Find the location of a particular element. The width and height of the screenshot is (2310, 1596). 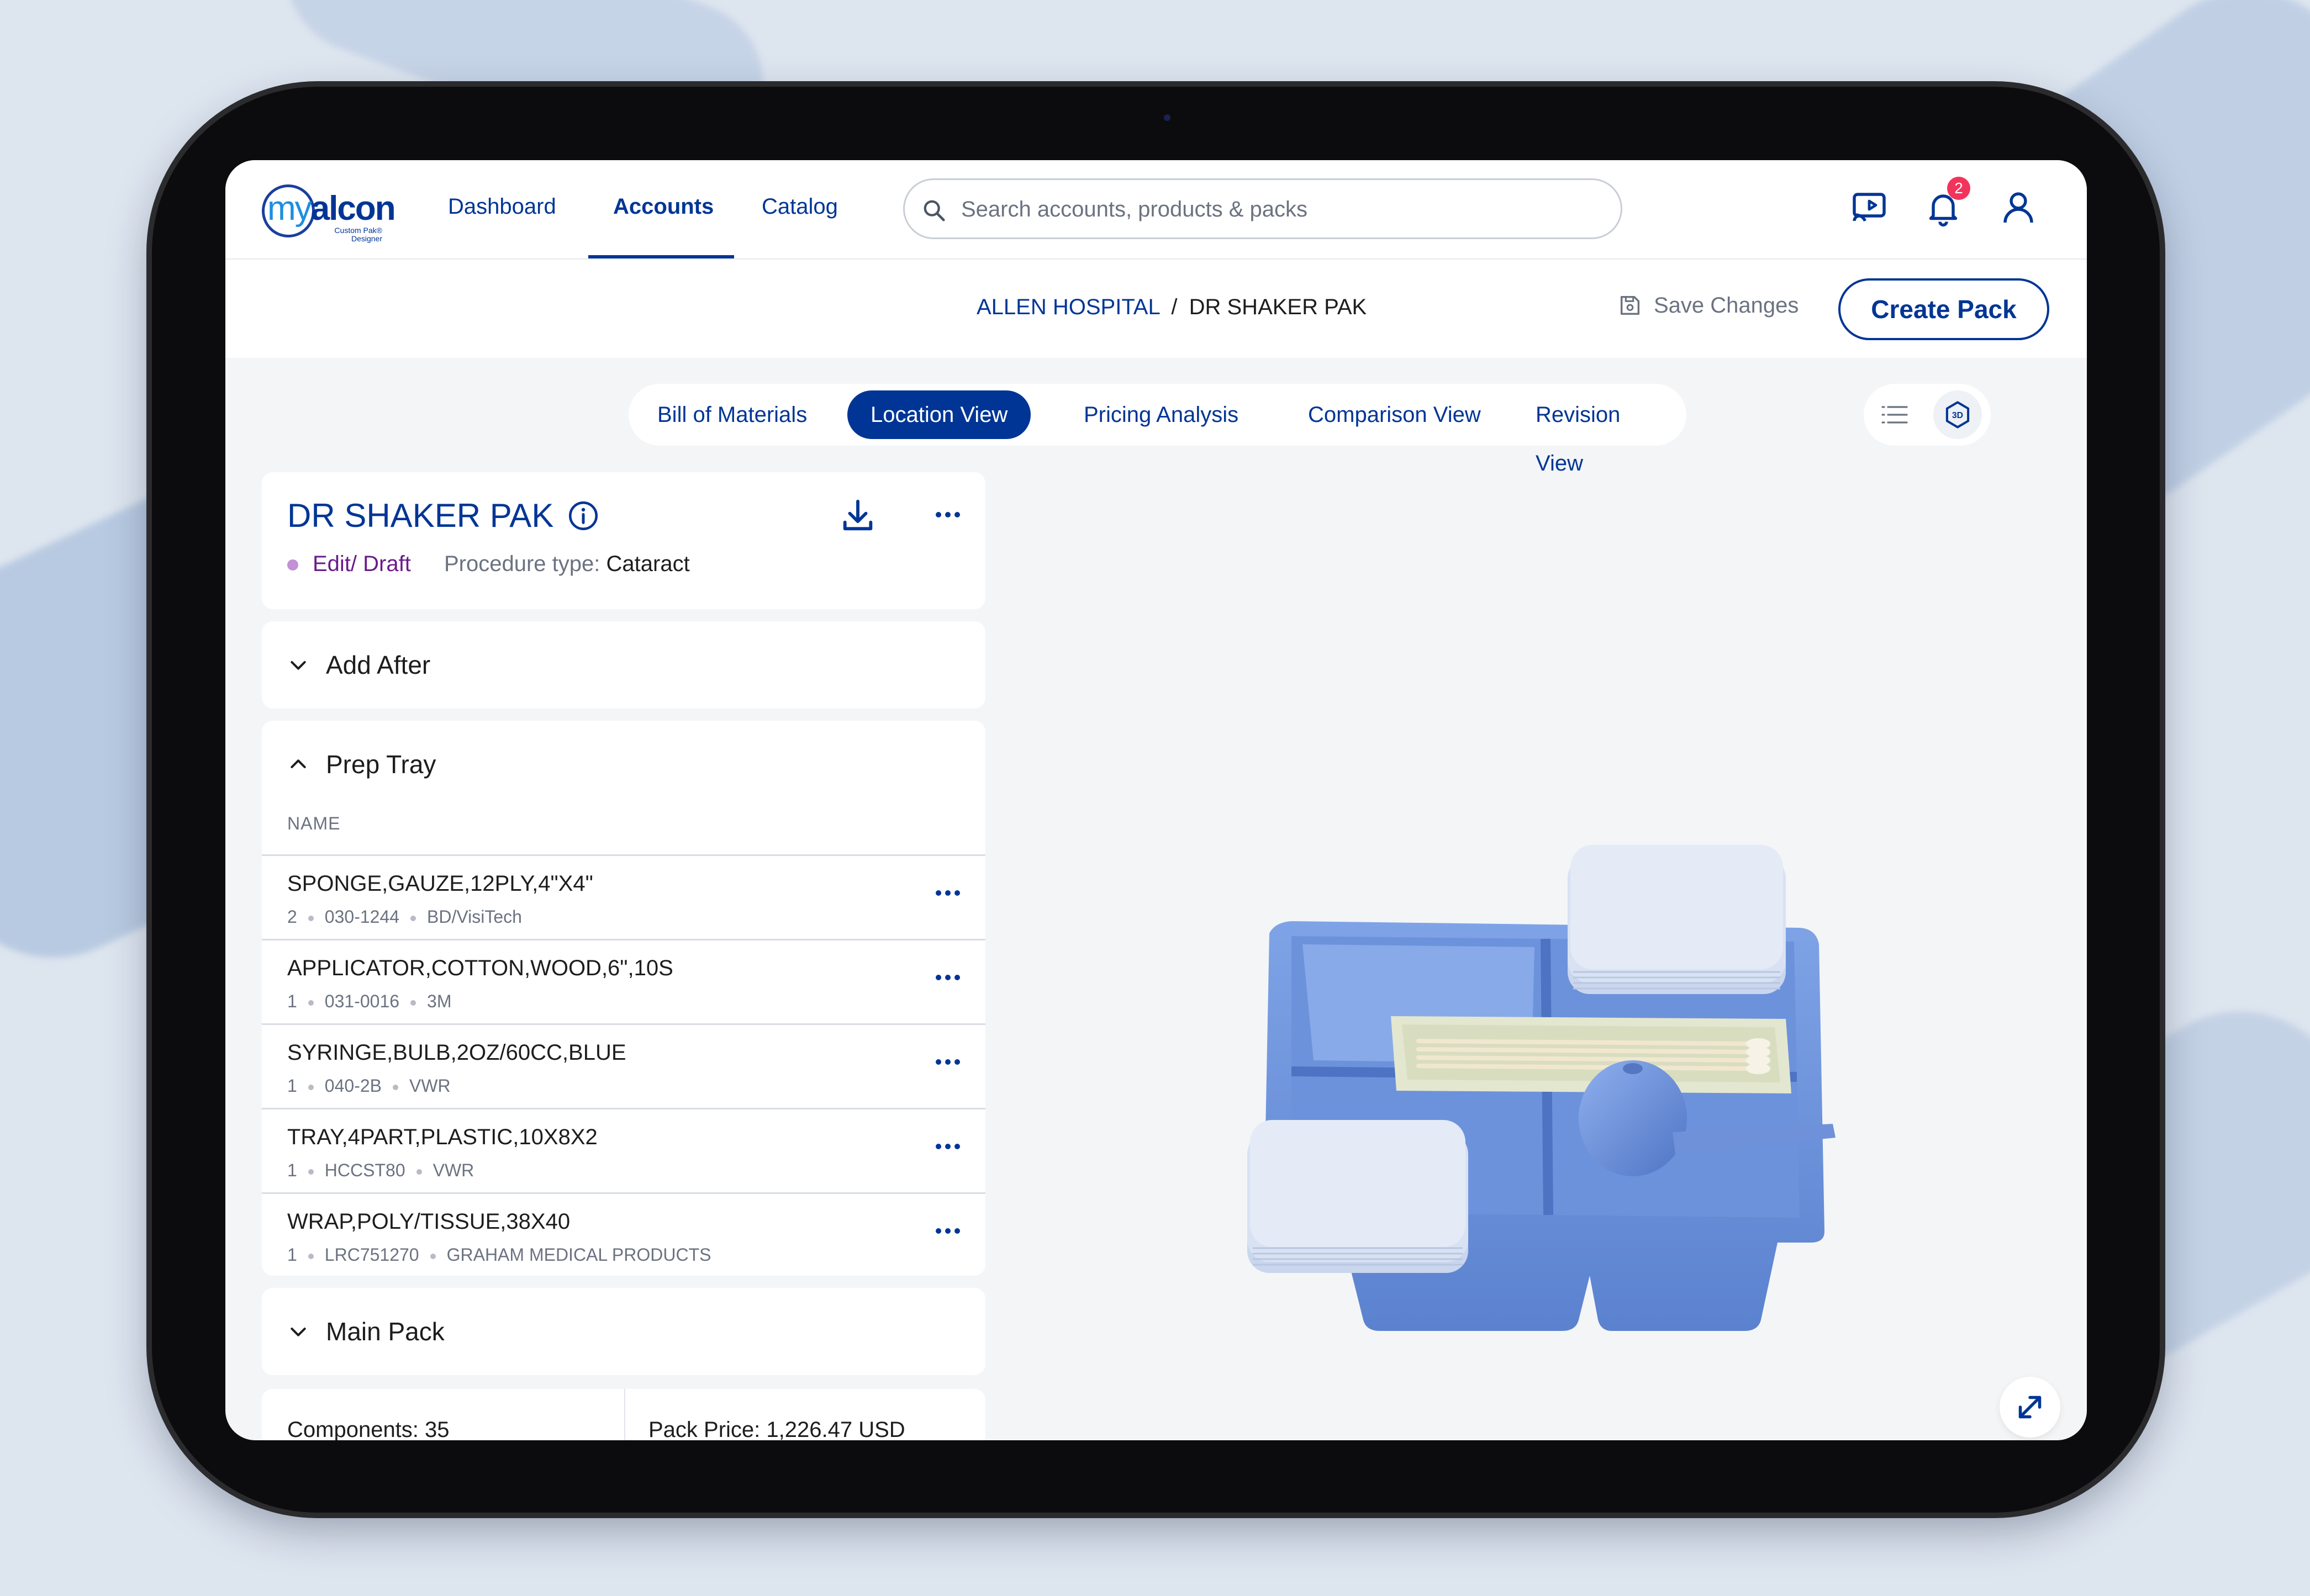

procedure-type-value: Cataract is located at coordinates (648, 564).